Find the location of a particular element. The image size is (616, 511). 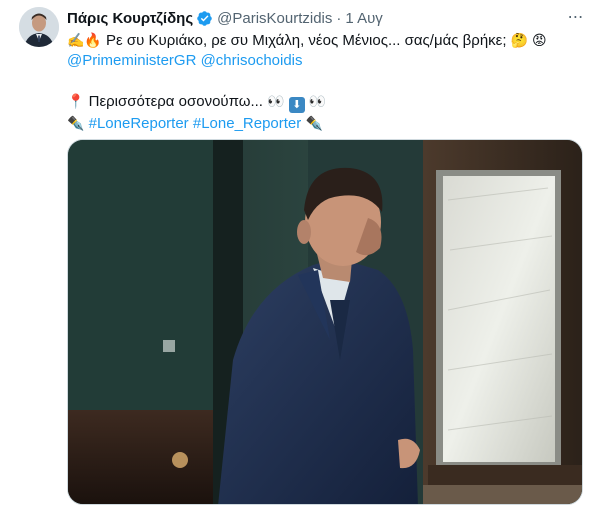

down-arrow-emoji: ⬇ is located at coordinates (296, 105).